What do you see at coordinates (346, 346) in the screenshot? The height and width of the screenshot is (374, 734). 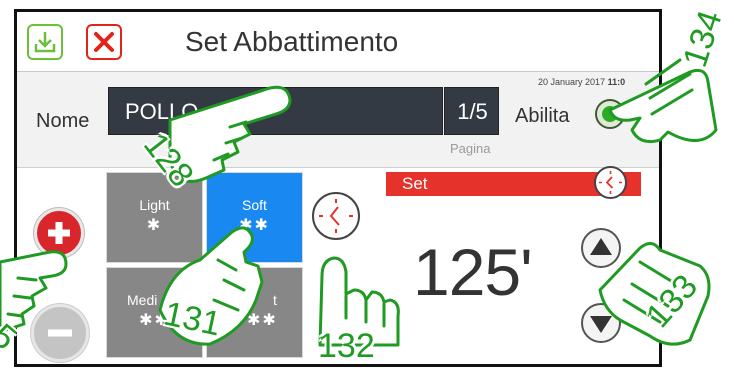 I see `callout-132: 132` at bounding box center [346, 346].